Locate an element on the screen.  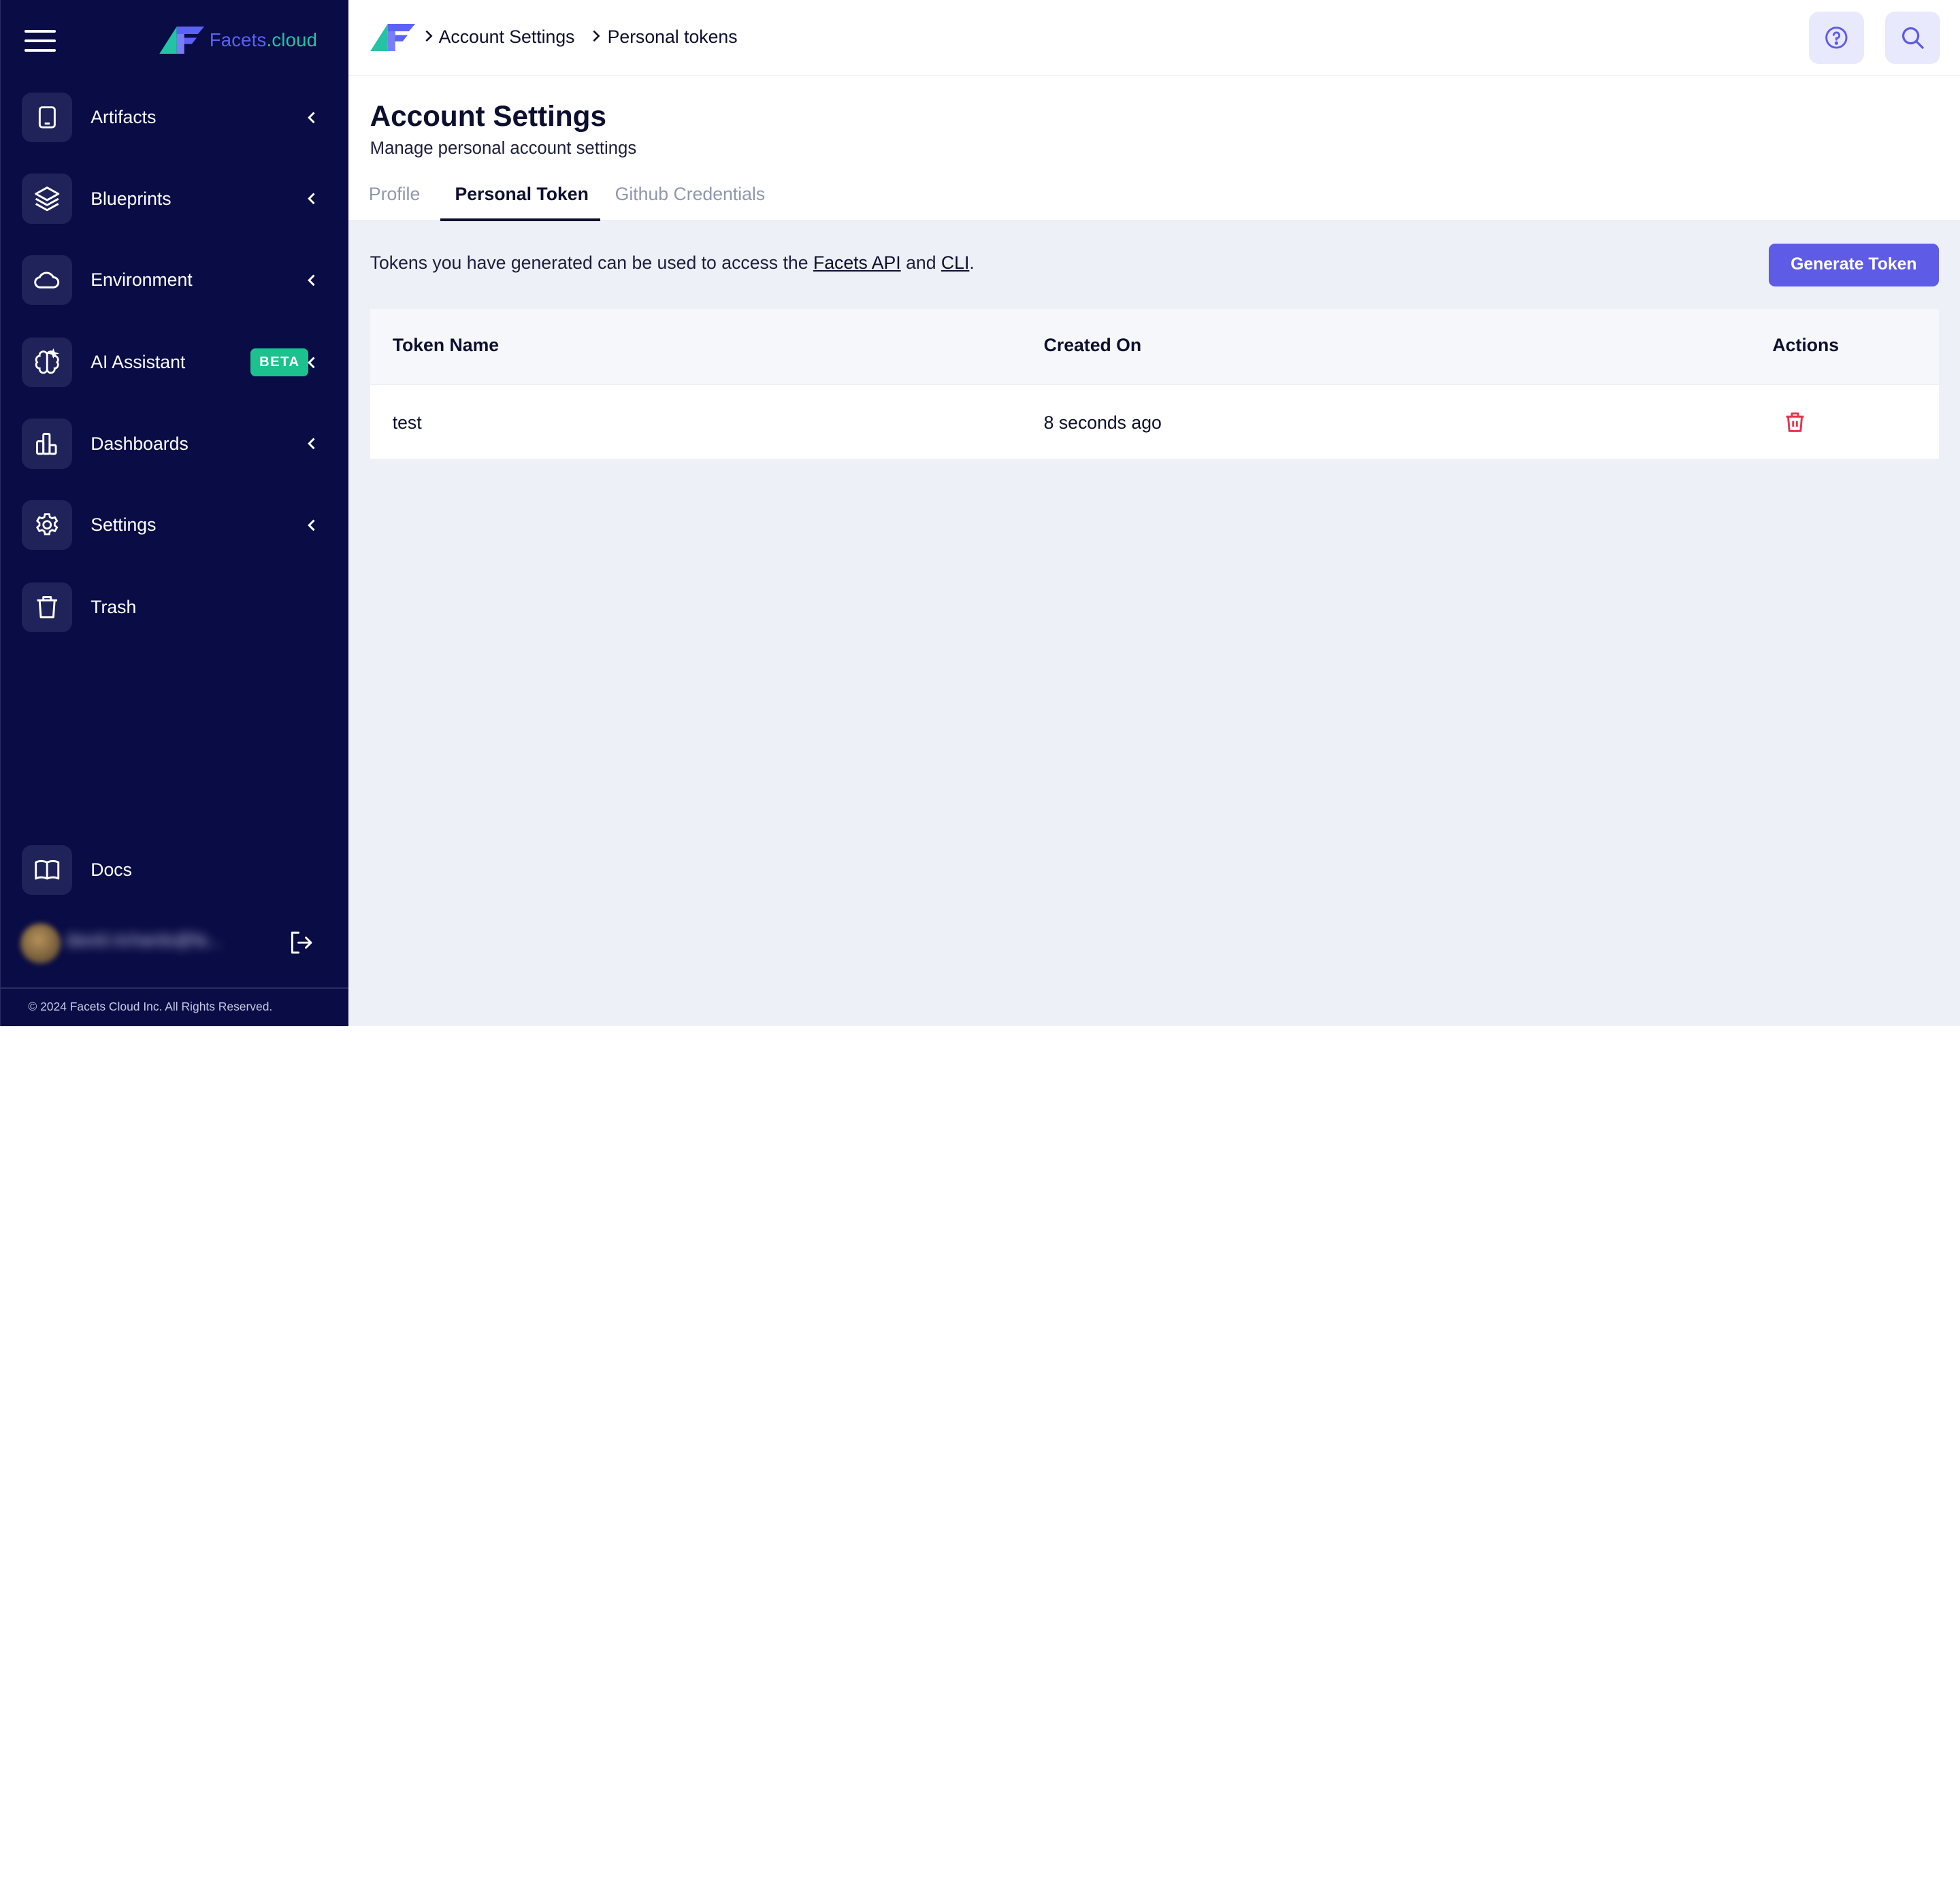
logo-text: Facets.cloud is located at coordinates (263, 39).